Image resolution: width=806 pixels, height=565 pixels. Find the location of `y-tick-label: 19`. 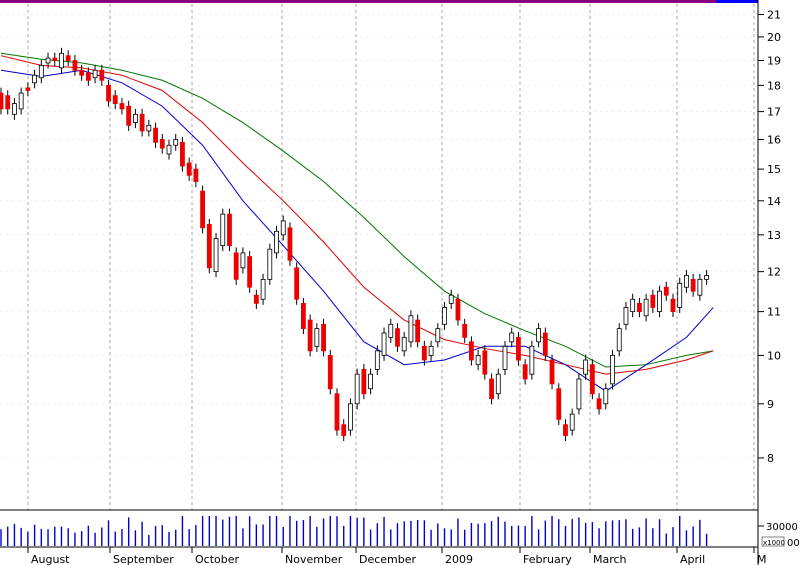

y-tick-label: 19 is located at coordinates (774, 61).